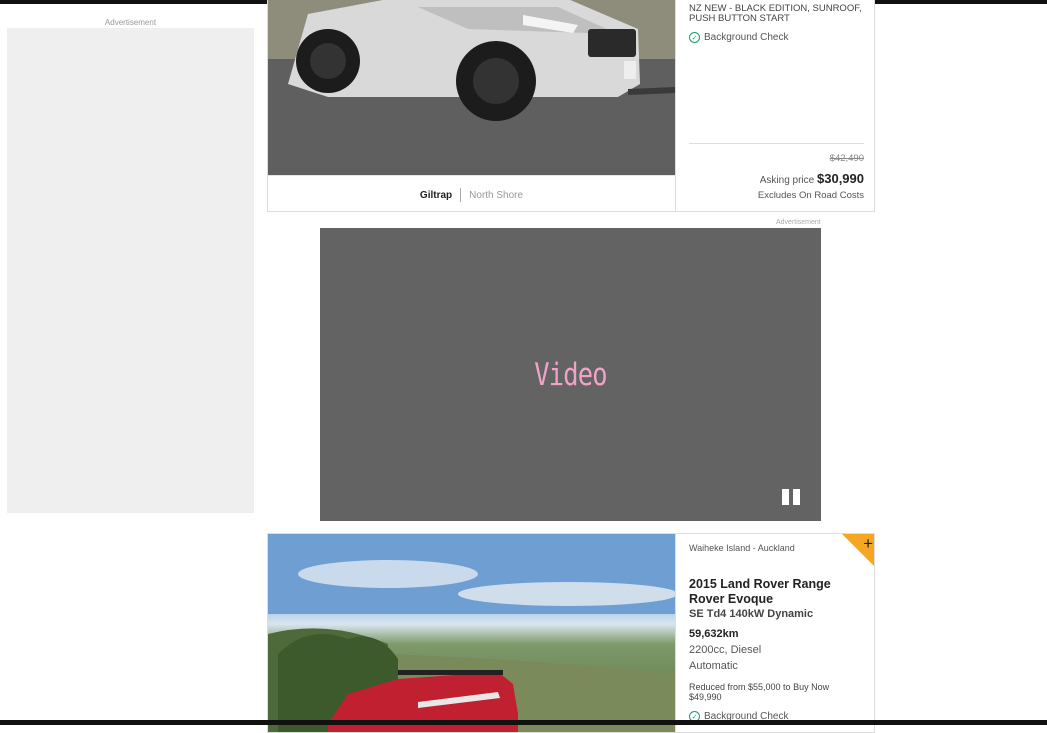 This screenshot has height=733, width=1047. Describe the element at coordinates (436, 195) in the screenshot. I see `dealer-brand: Giltrap` at that location.